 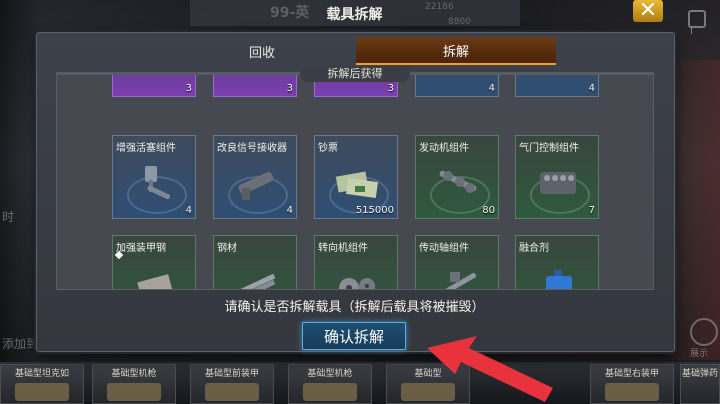 I want to click on info-icon: I, so click(x=691, y=31).